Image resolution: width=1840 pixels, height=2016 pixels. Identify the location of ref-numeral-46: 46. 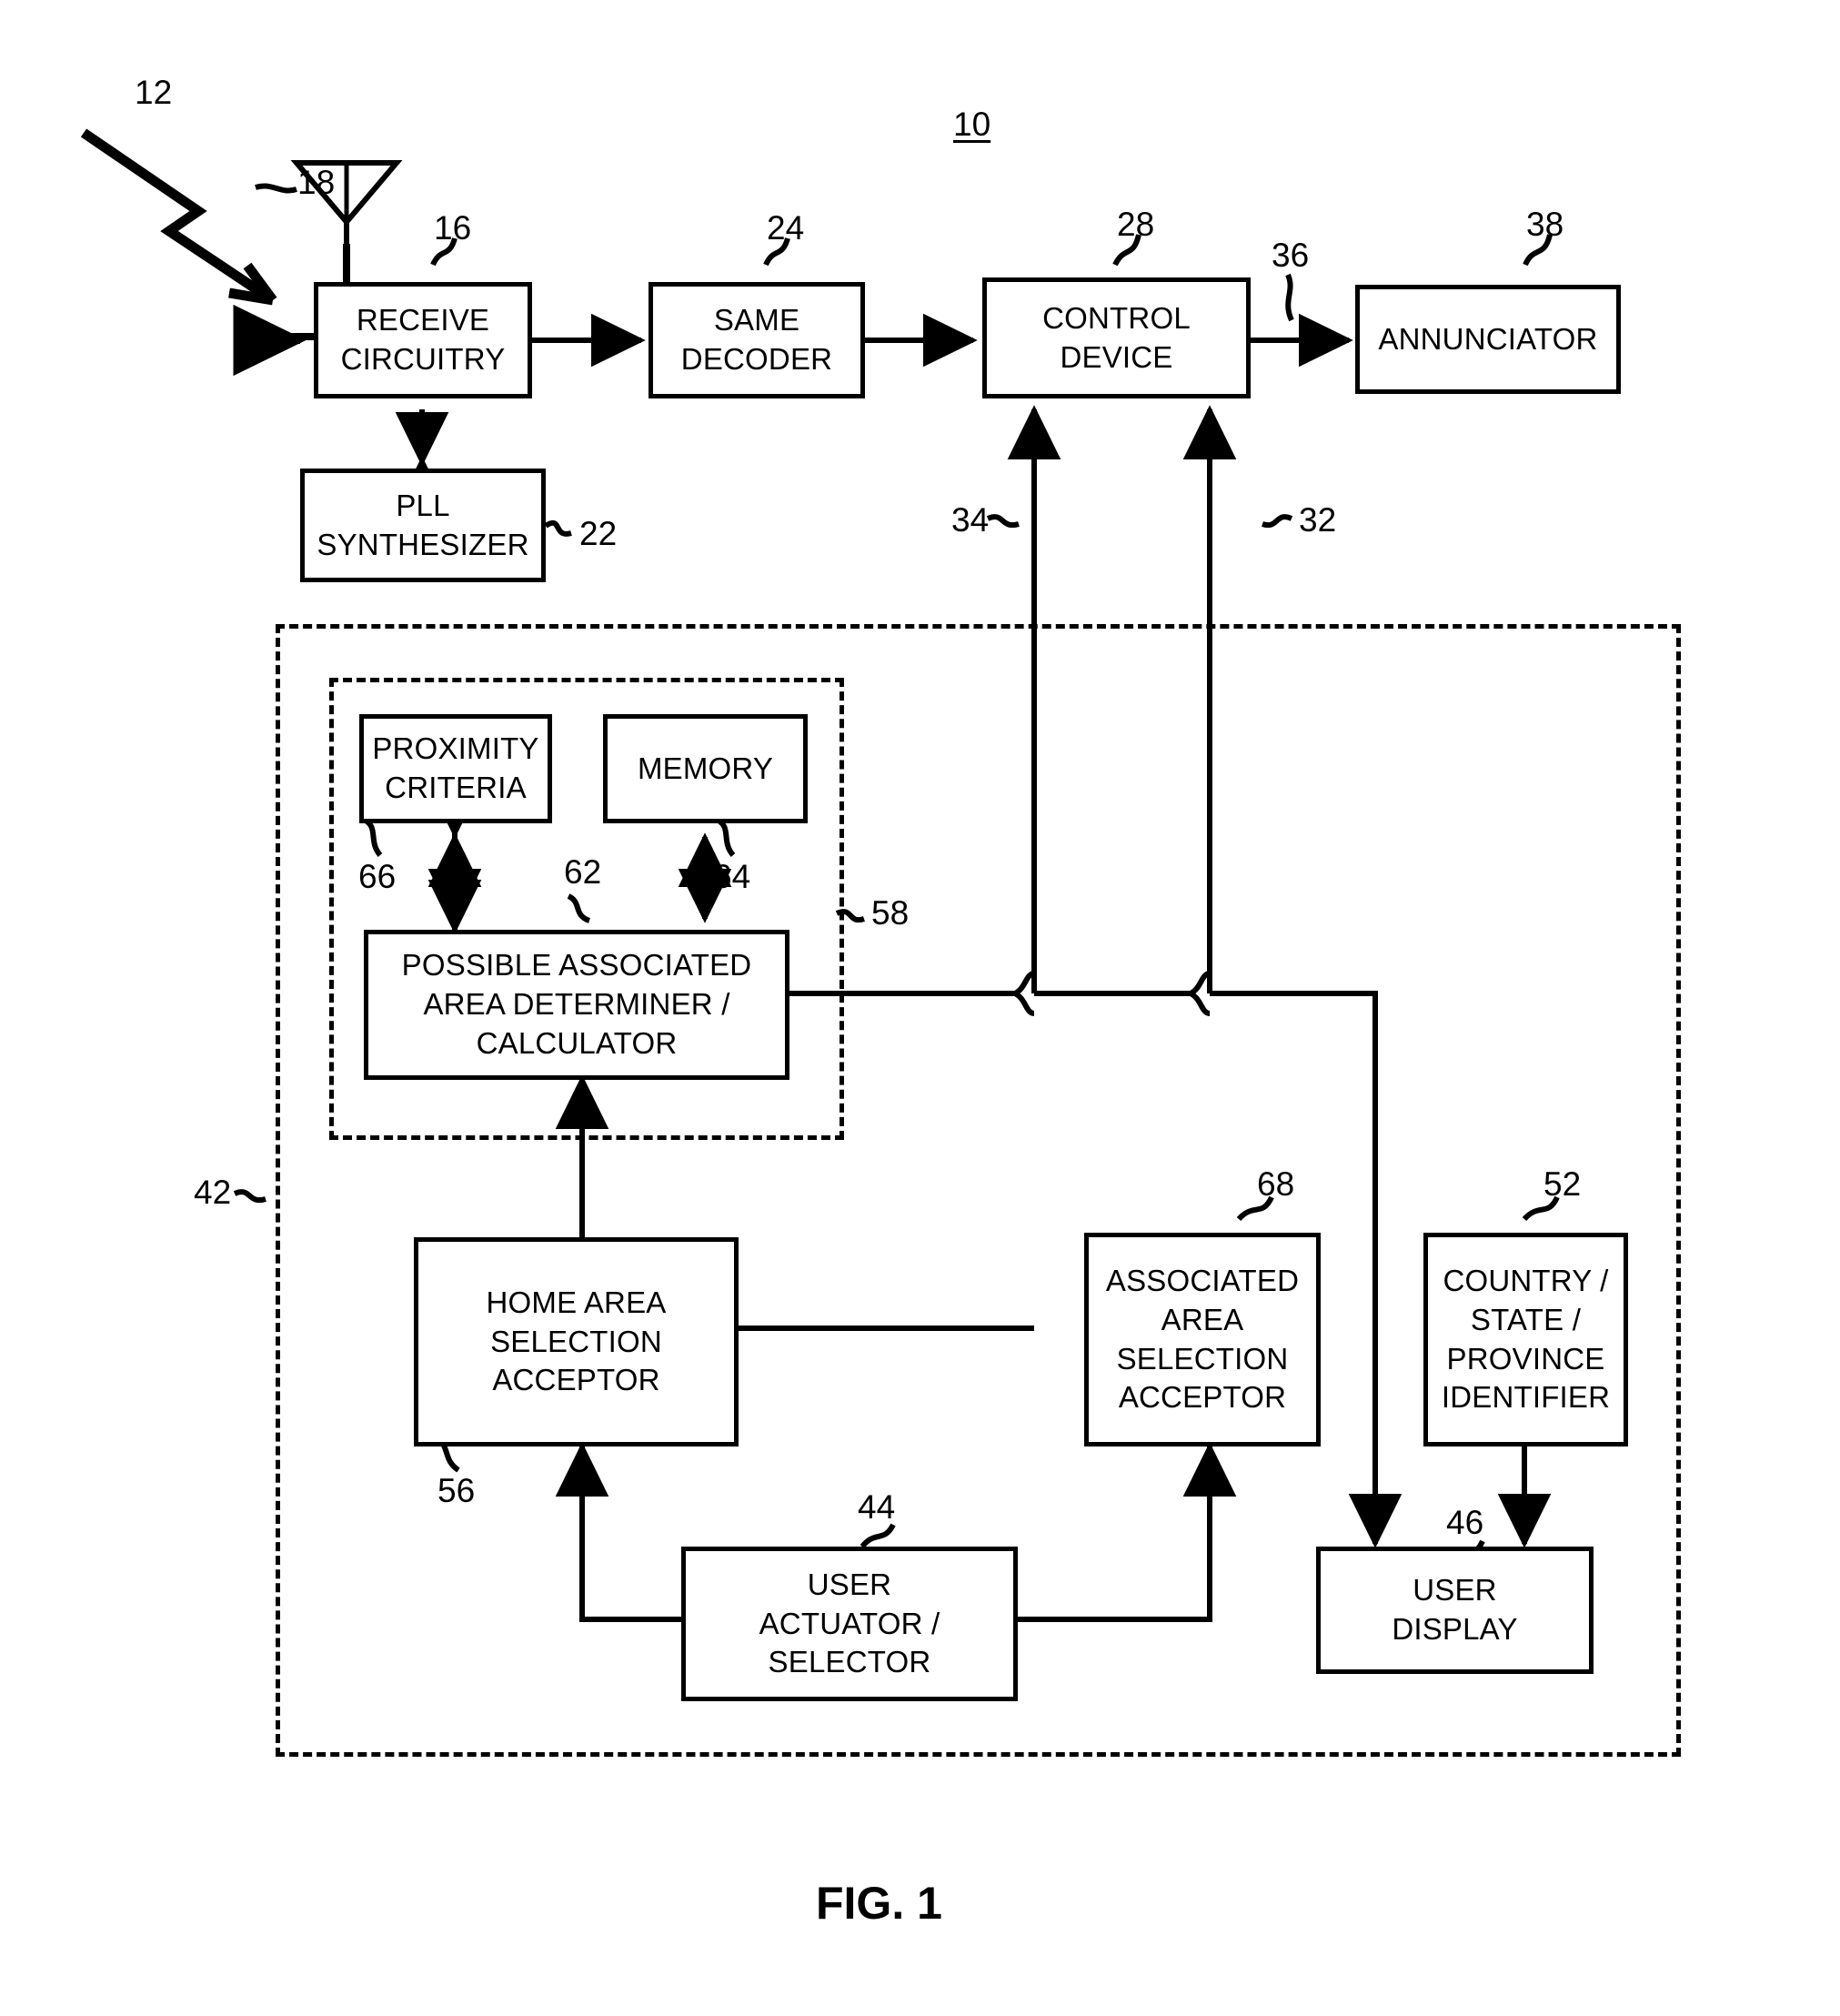
(1465, 1523).